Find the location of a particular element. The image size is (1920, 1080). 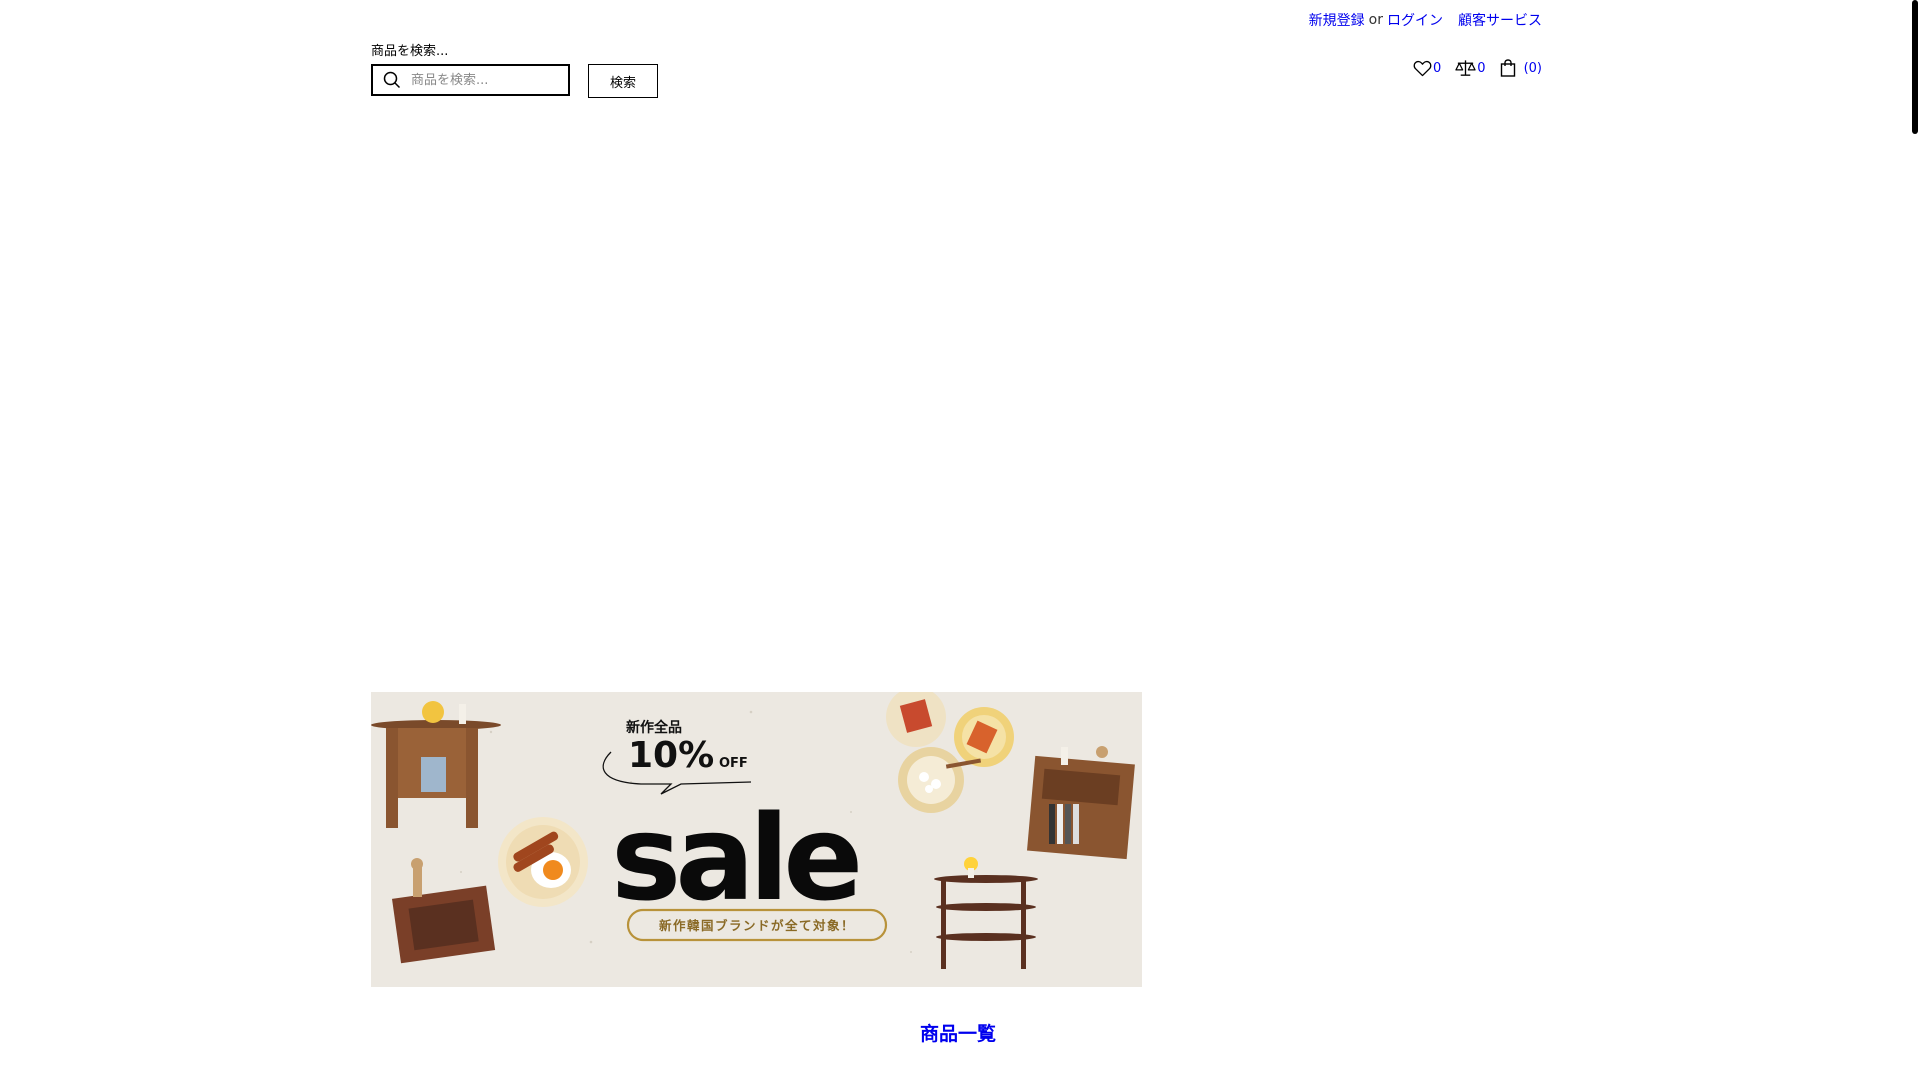

breakfast-plate-illustration is located at coordinates (543, 862).